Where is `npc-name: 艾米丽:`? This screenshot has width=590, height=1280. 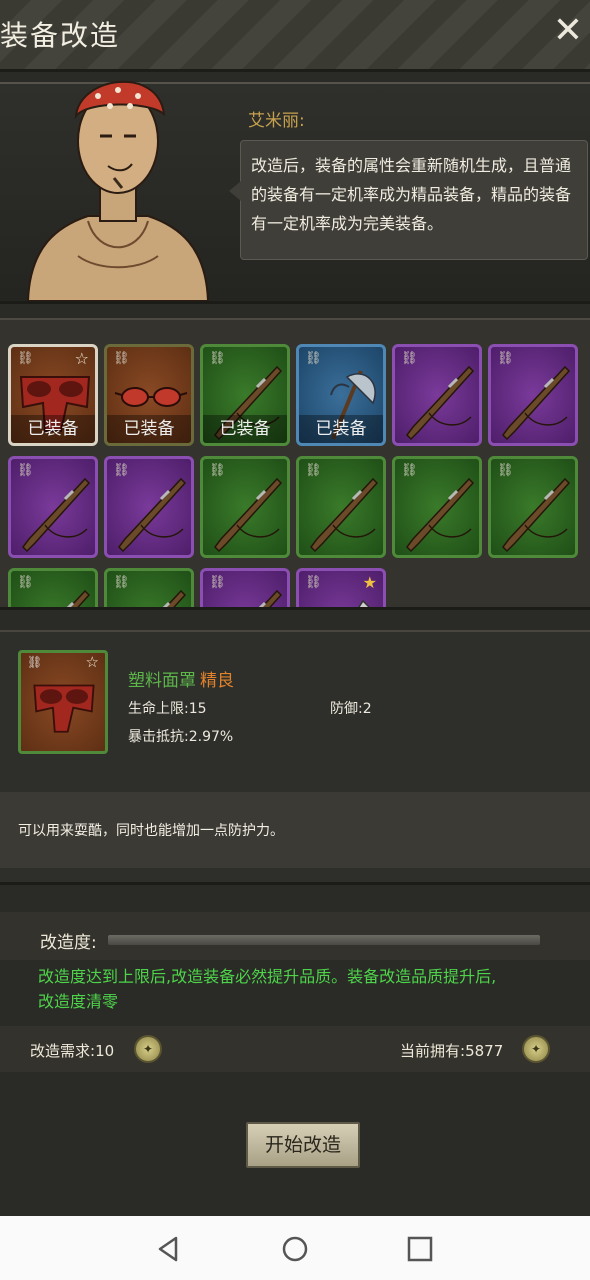 npc-name: 艾米丽: is located at coordinates (276, 121).